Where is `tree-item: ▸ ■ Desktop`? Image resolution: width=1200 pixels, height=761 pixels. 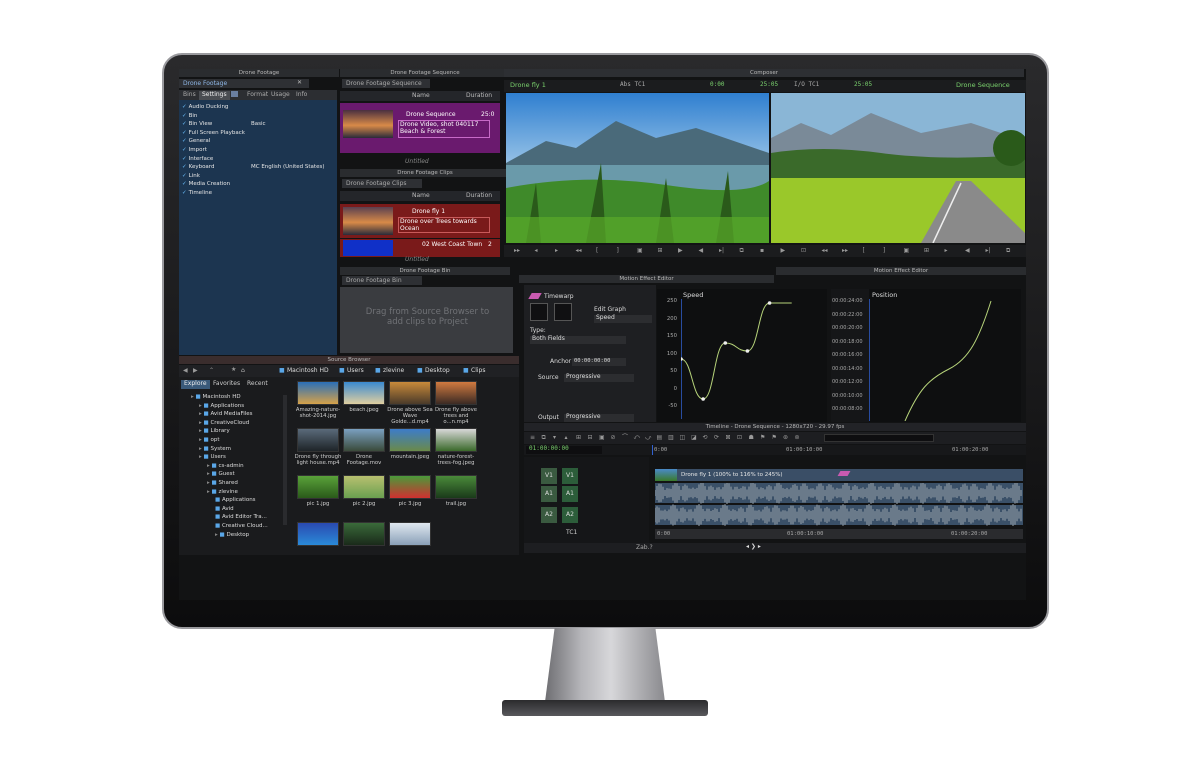 tree-item: ▸ ■ Desktop is located at coordinates (232, 535).